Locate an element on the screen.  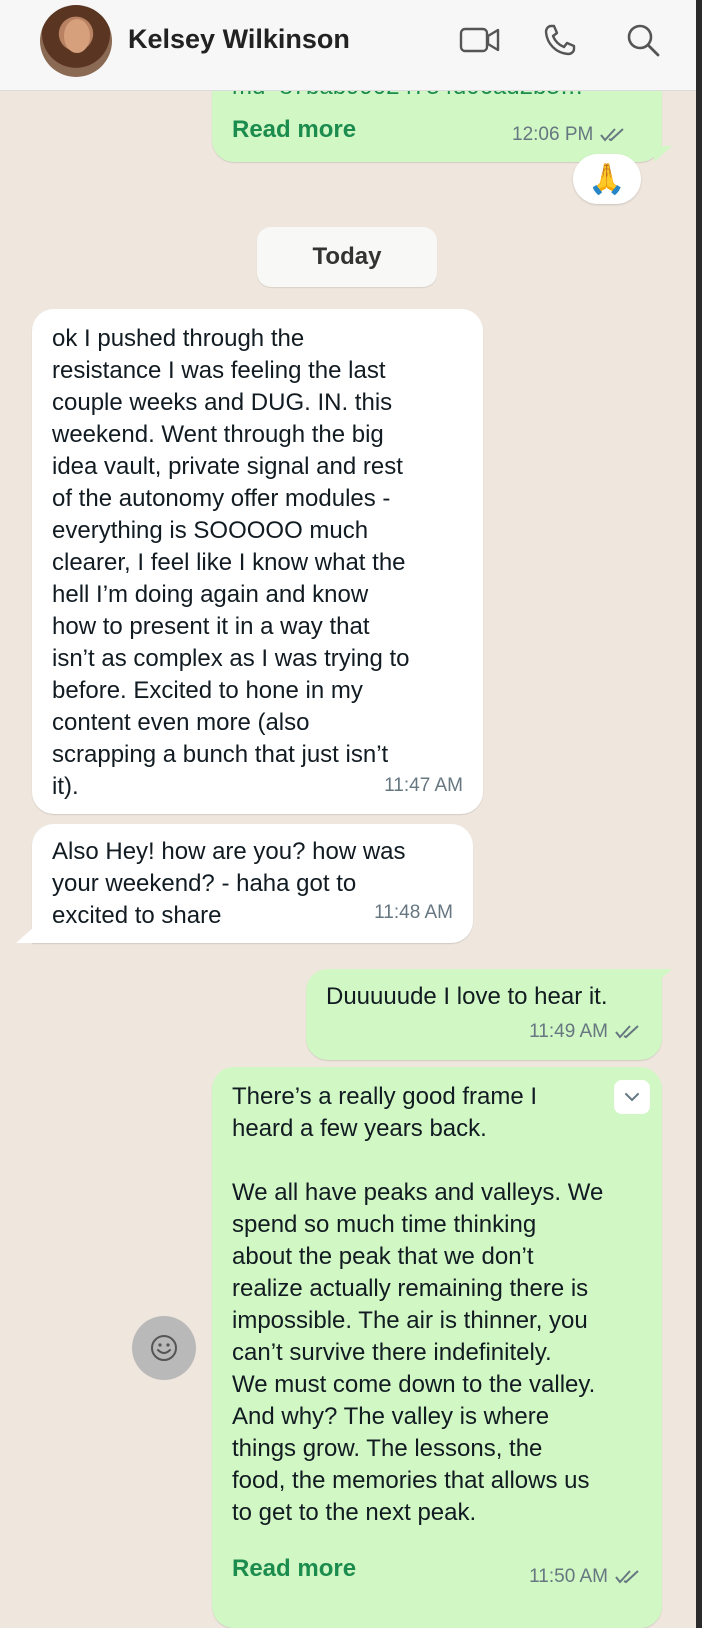
message-text: Duuuuude I love to hear it. is located at coordinates (467, 996).